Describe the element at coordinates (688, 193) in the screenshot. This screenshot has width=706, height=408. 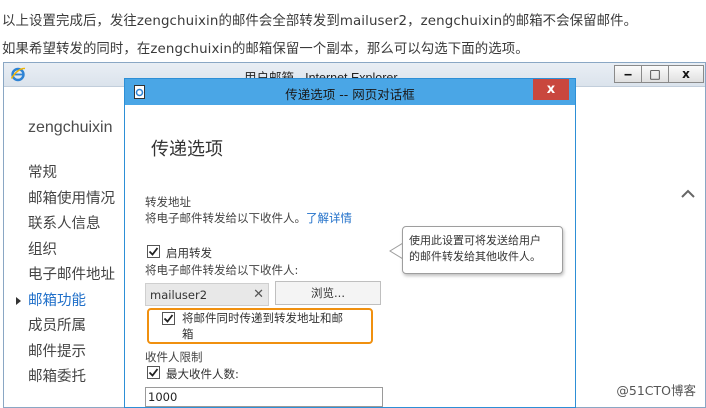
I see `chevron-up-icon` at that location.